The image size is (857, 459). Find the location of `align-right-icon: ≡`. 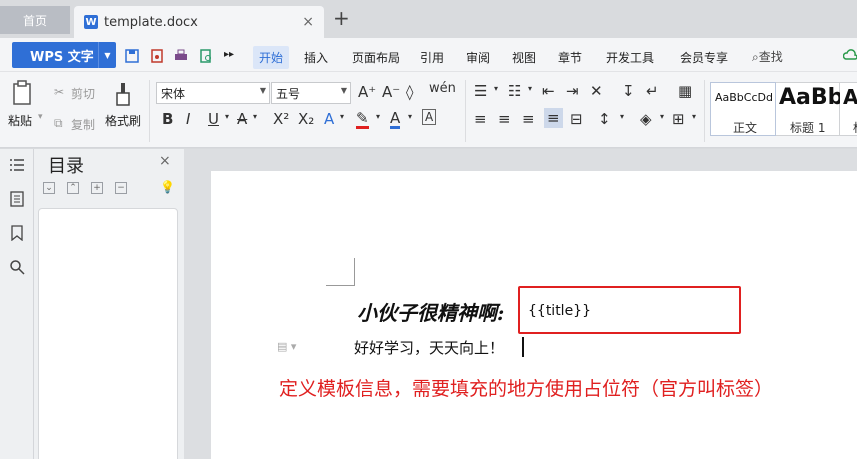

align-right-icon: ≡ is located at coordinates (528, 119).